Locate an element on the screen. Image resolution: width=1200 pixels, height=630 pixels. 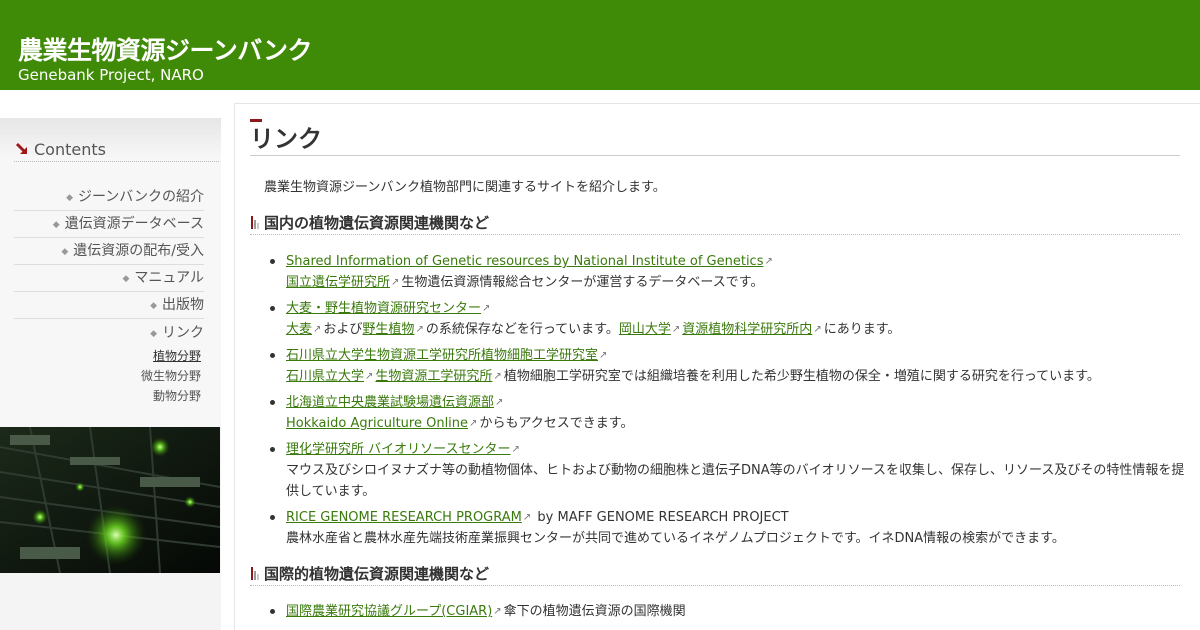
nav-item-genebank-intro: ◆ ジーンバンクの紹介 is located at coordinates (109, 197).